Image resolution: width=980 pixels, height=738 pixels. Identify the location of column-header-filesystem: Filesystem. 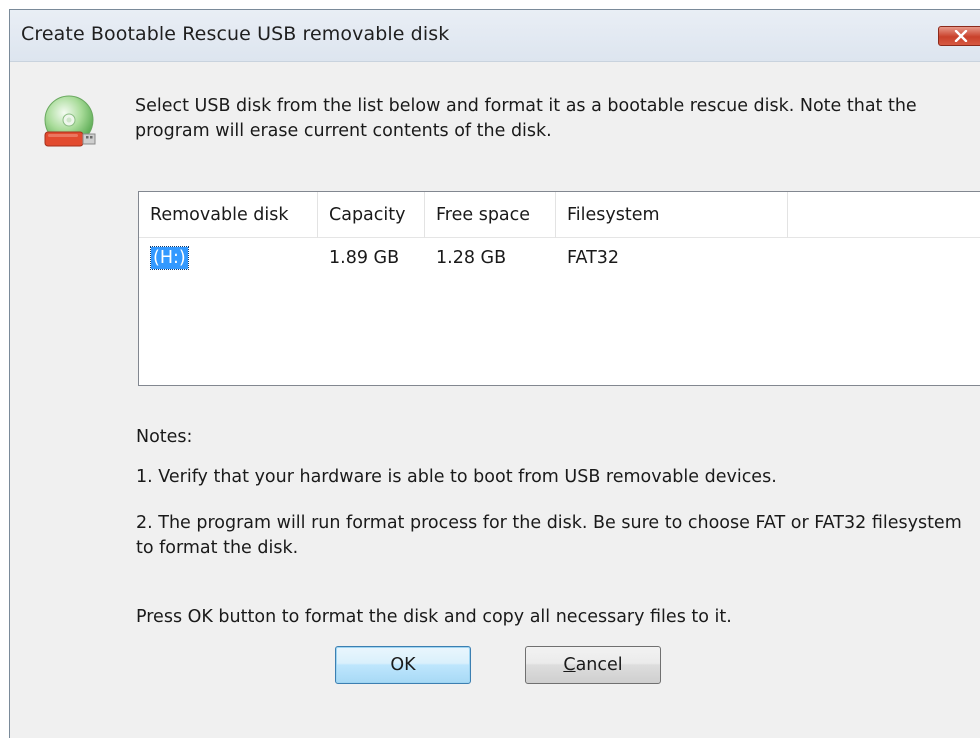
(672, 215).